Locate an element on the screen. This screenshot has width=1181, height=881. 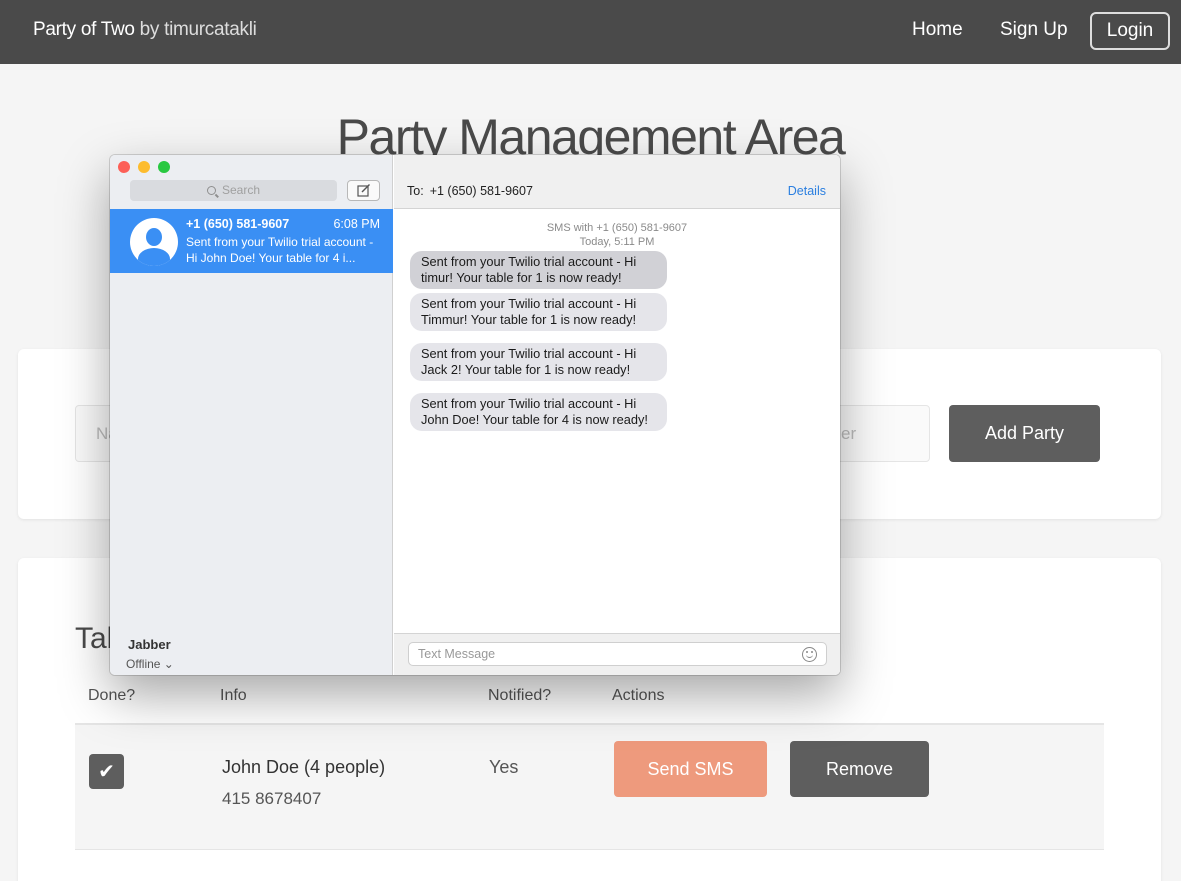
compose-bar: Text Message is located at coordinates (617, 654).